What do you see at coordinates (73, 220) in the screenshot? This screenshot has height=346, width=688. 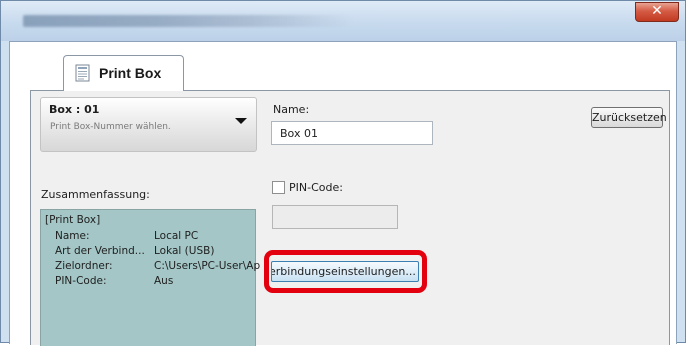 I see `summary-heading: [Print Box]` at bounding box center [73, 220].